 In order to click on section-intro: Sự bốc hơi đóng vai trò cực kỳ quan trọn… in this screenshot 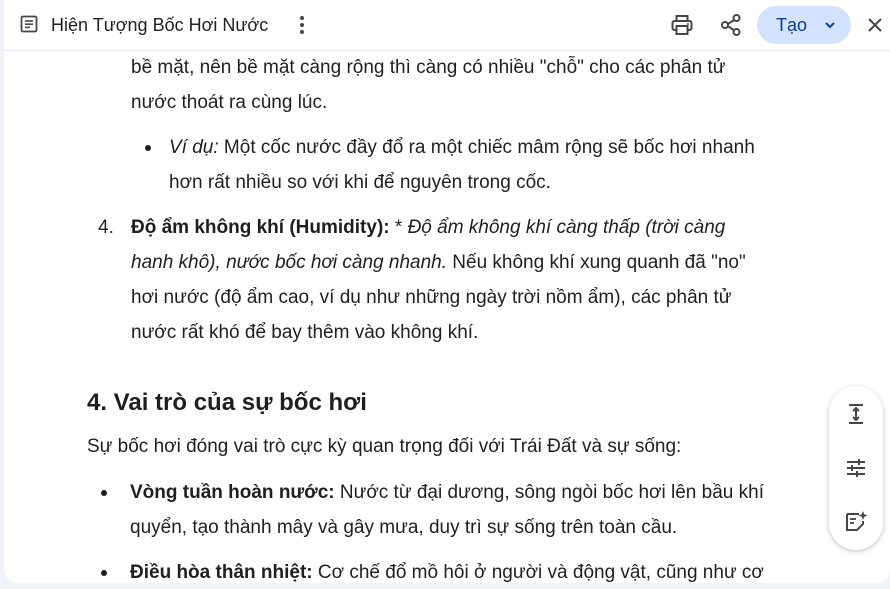, I will do `click(384, 446)`.